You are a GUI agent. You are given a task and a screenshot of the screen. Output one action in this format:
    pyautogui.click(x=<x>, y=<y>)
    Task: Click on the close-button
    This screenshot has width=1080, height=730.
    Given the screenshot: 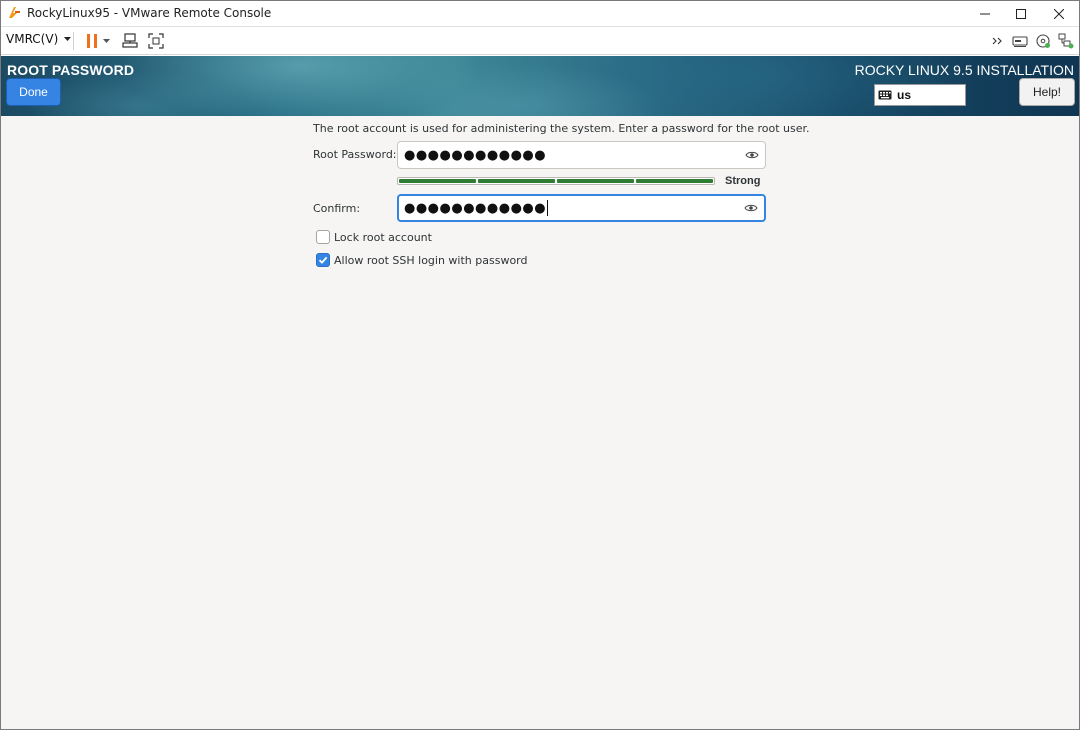 What is the action you would take?
    pyautogui.click(x=1059, y=13)
    